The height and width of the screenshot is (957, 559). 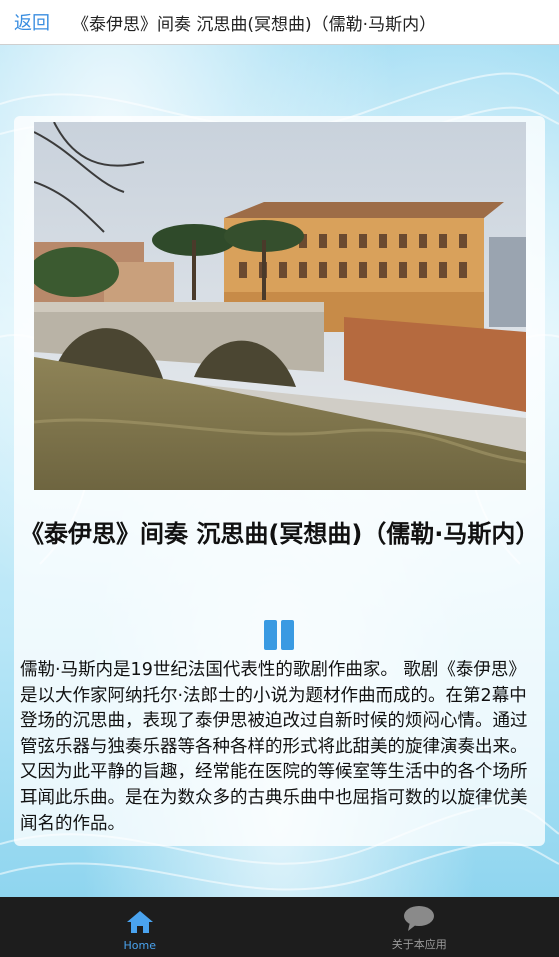 What do you see at coordinates (279, 635) in the screenshot?
I see `pause-button` at bounding box center [279, 635].